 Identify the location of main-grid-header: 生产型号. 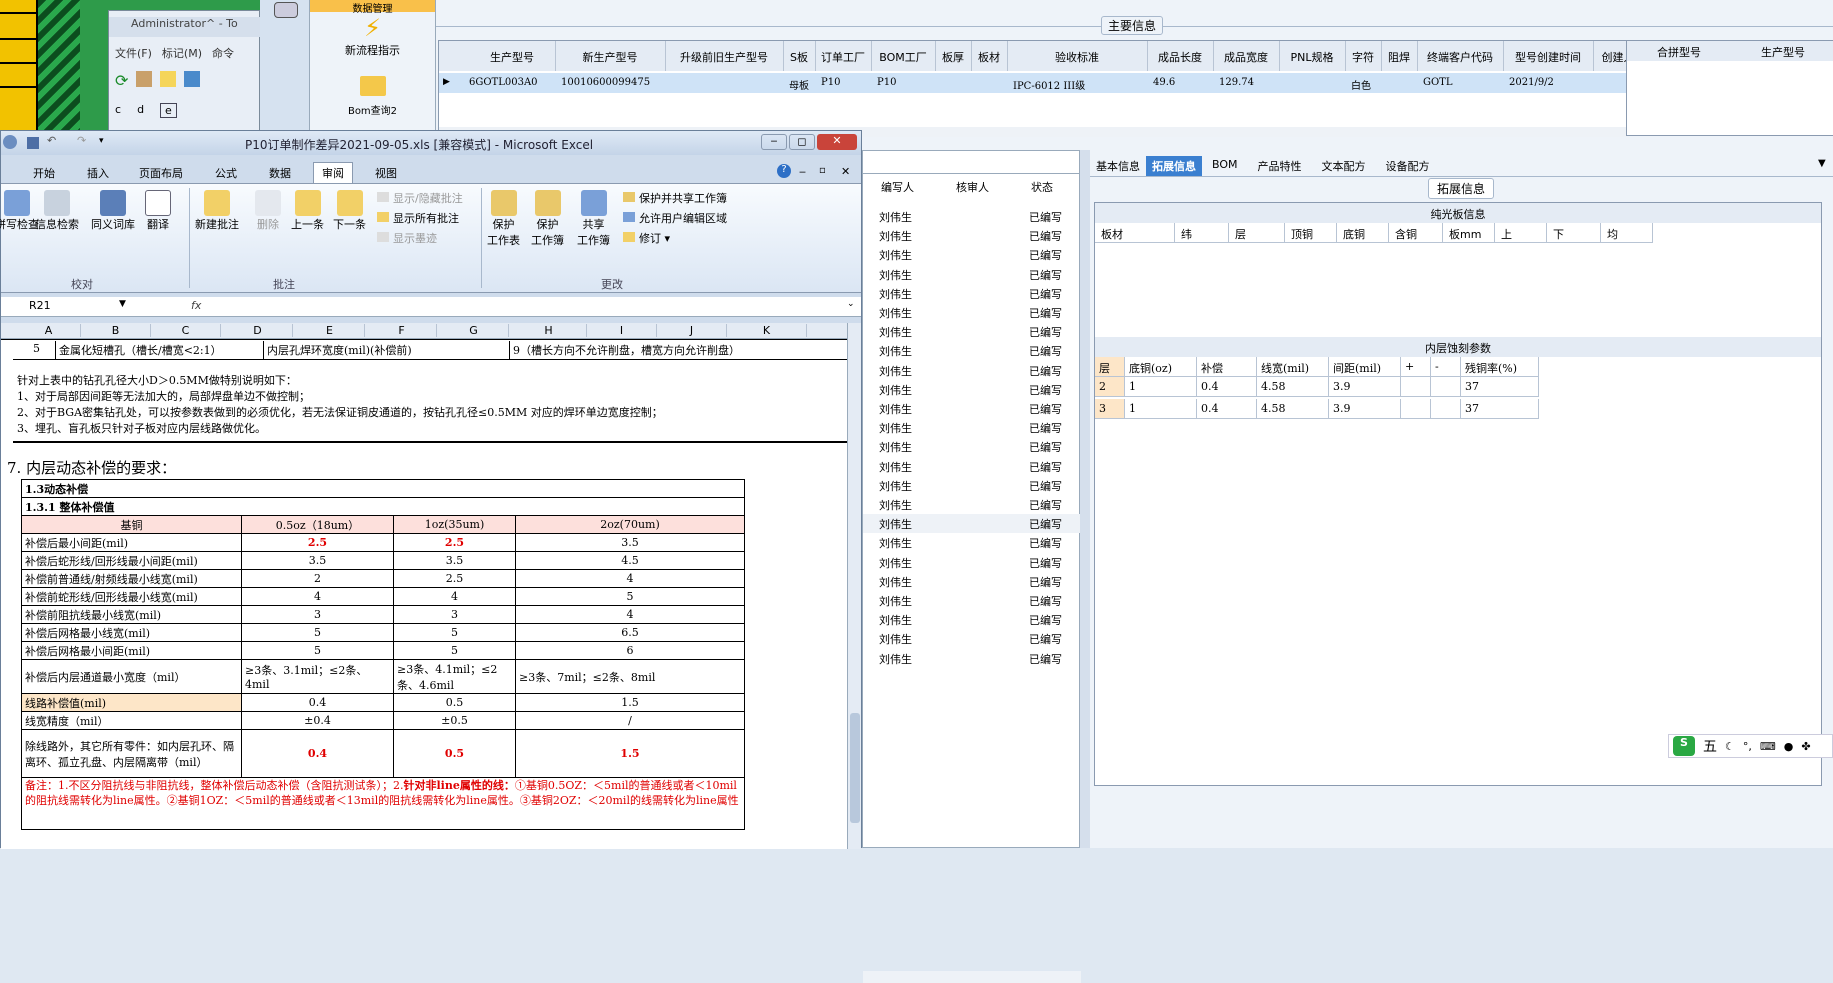
(512, 57).